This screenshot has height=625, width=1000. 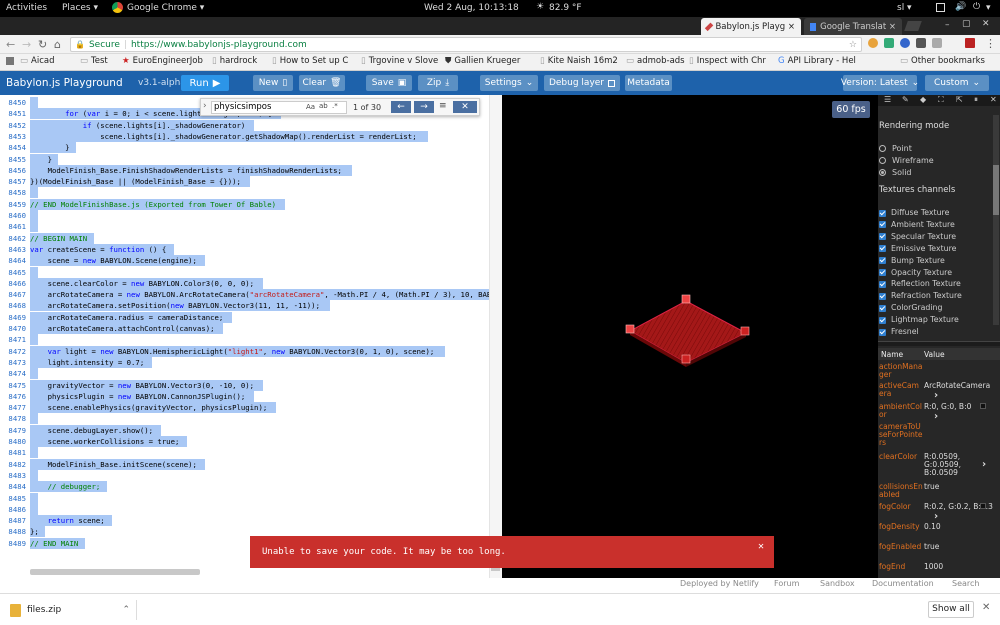 What do you see at coordinates (903, 583) in the screenshot?
I see `documentation-link: Documentation` at bounding box center [903, 583].